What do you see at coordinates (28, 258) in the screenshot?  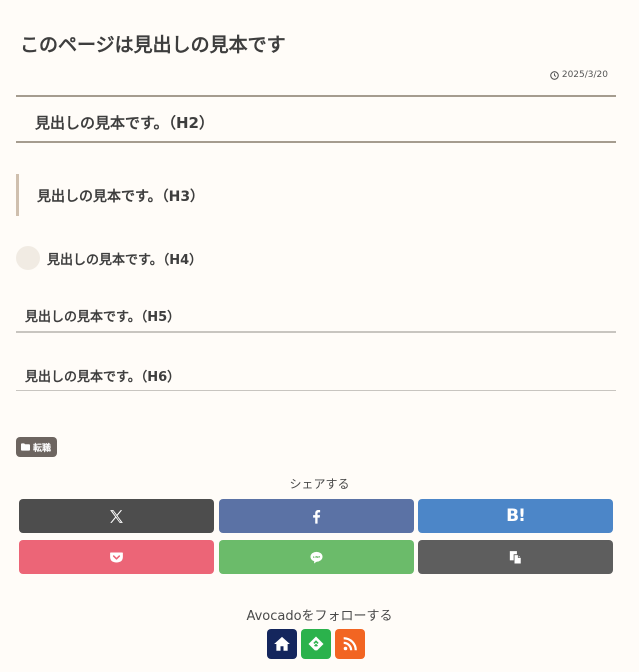 I see `heading-h4-dot` at bounding box center [28, 258].